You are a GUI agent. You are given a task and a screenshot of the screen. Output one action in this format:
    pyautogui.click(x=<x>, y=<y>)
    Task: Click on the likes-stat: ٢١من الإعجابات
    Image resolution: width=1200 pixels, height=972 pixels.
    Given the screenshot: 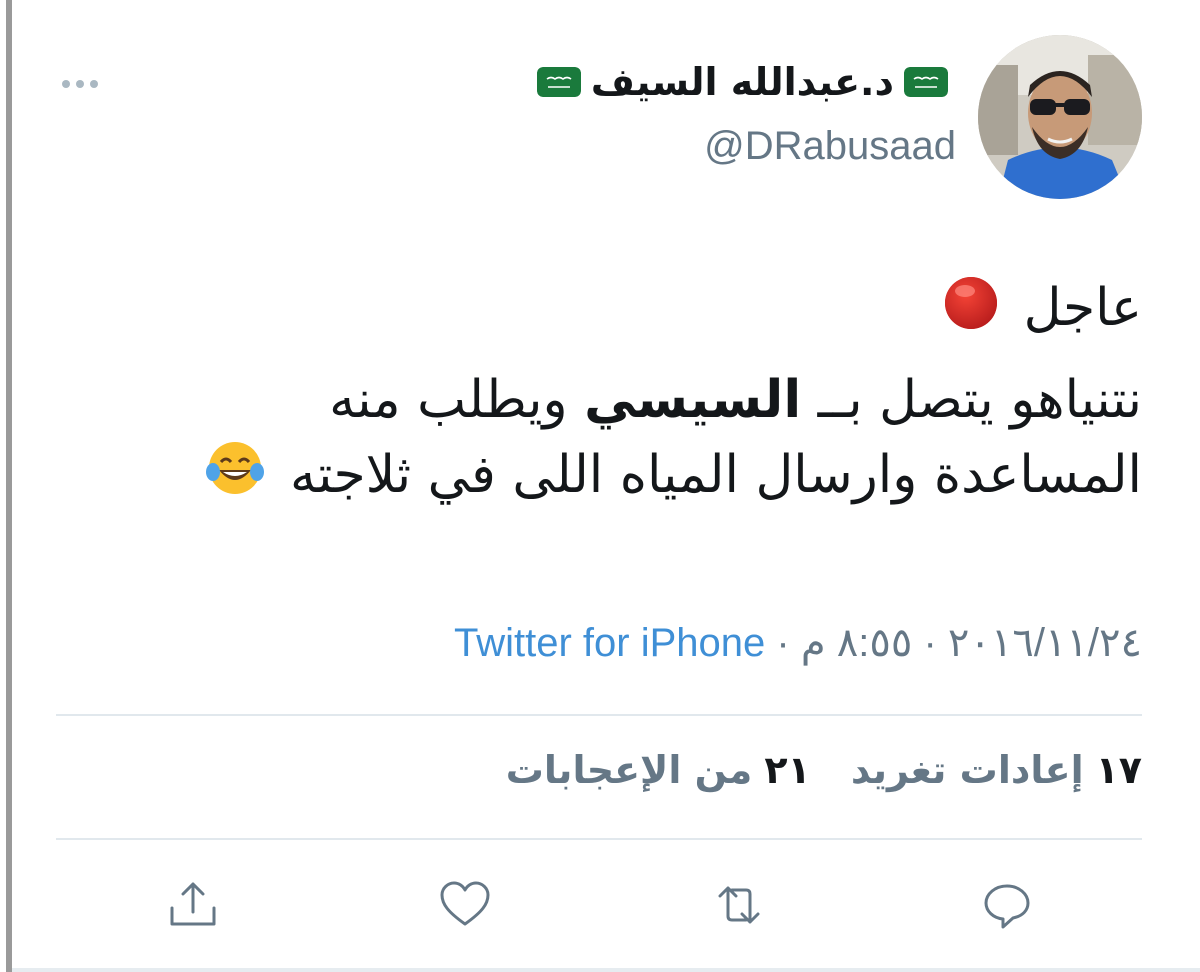 What is the action you would take?
    pyautogui.click(x=644, y=770)
    